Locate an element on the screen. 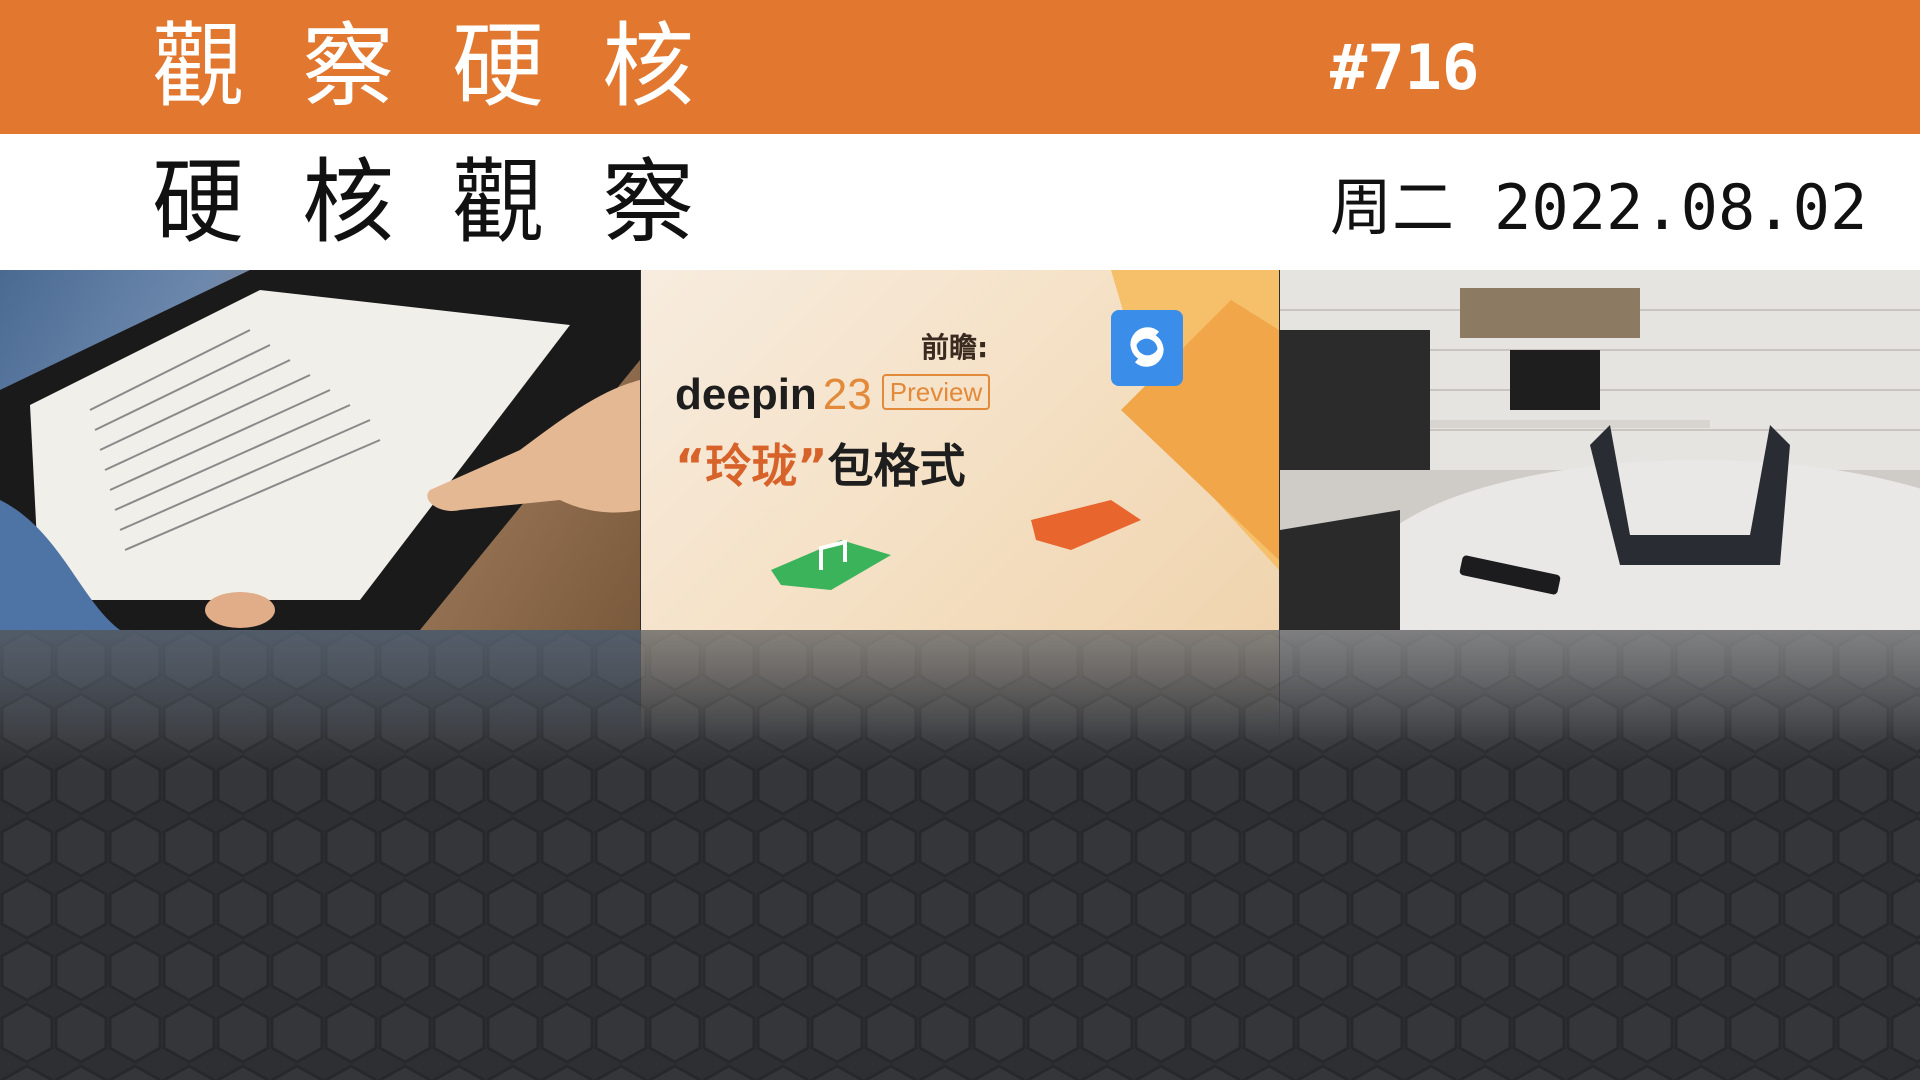 The height and width of the screenshot is (1080, 1920). deepin-preview-label: 前瞻: is located at coordinates (955, 347).